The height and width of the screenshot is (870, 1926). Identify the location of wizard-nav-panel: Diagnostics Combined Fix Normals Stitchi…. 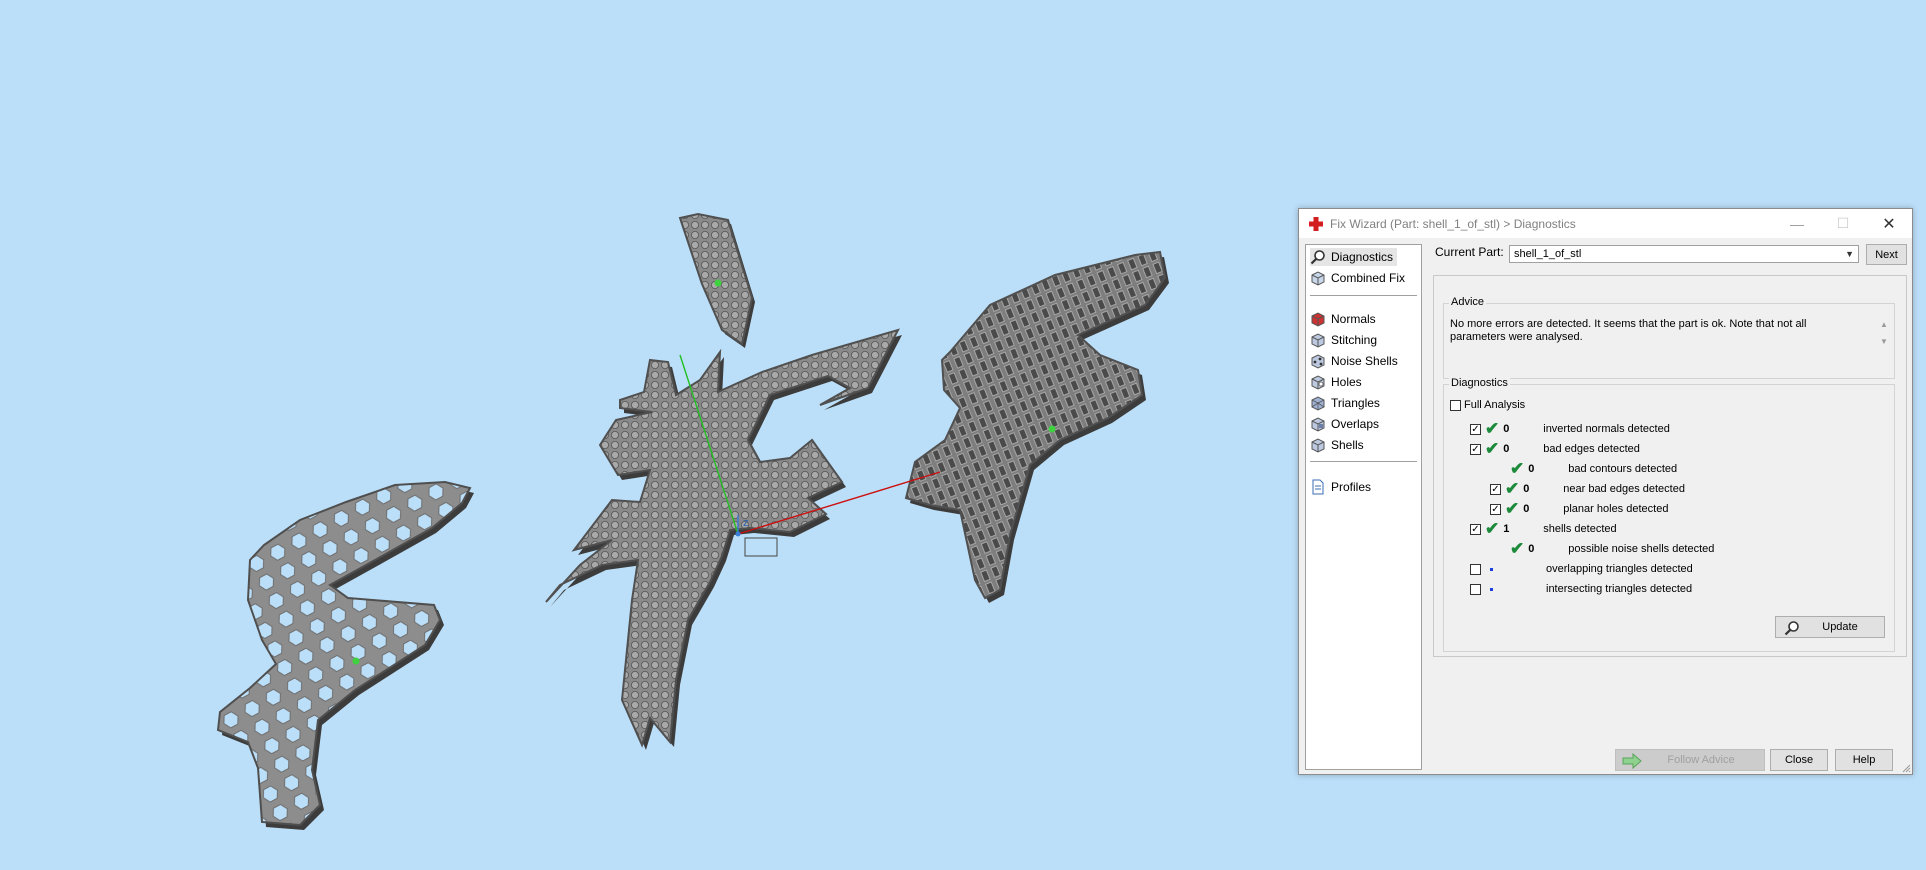
(1363, 507).